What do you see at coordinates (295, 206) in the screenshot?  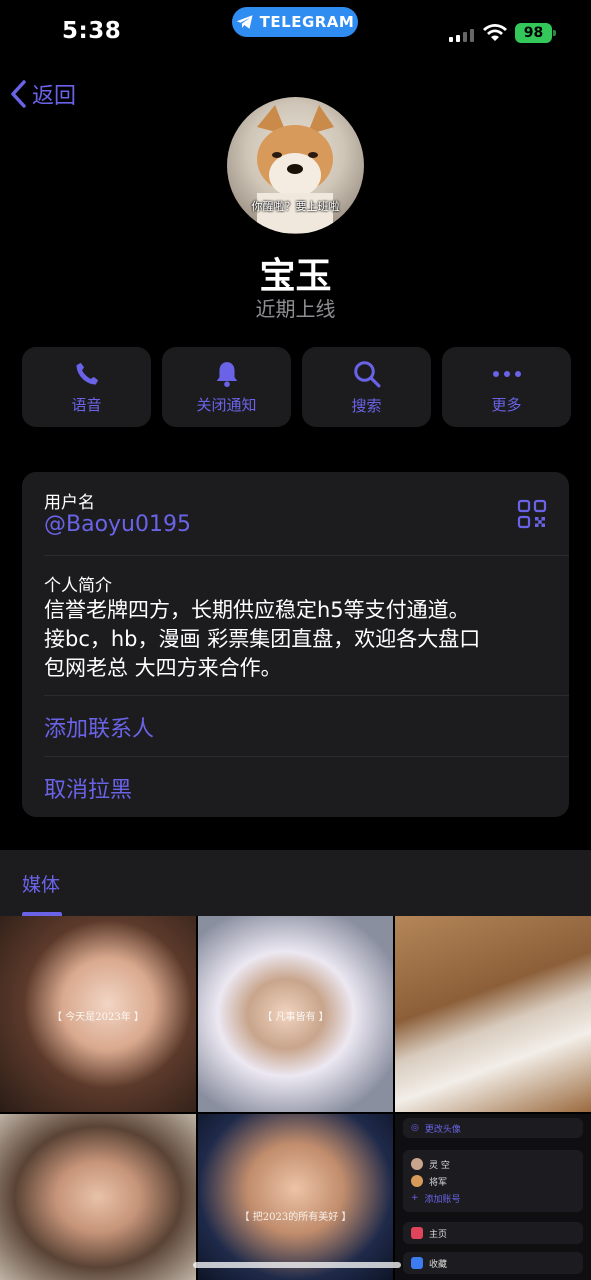 I see `avatar-caption: 你醒啦？要上班啦` at bounding box center [295, 206].